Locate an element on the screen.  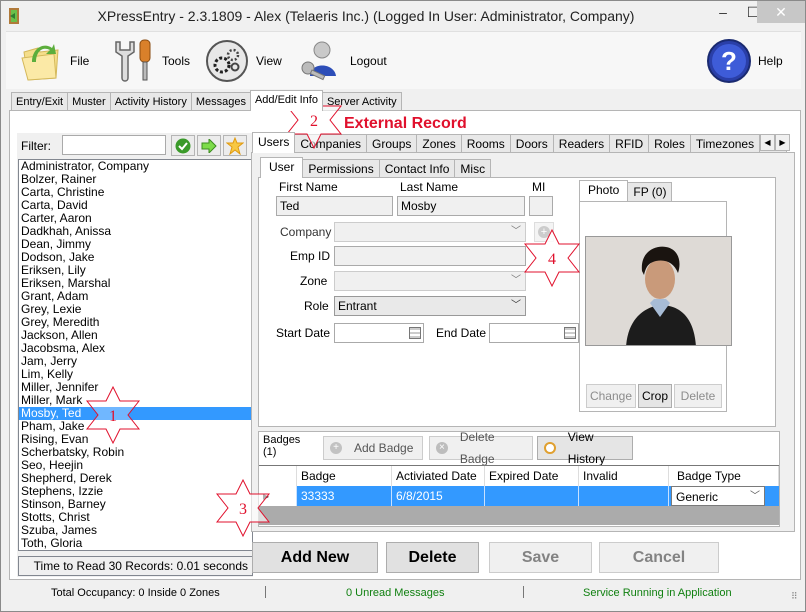
tab-rooms: Rooms is located at coordinates (485, 143).